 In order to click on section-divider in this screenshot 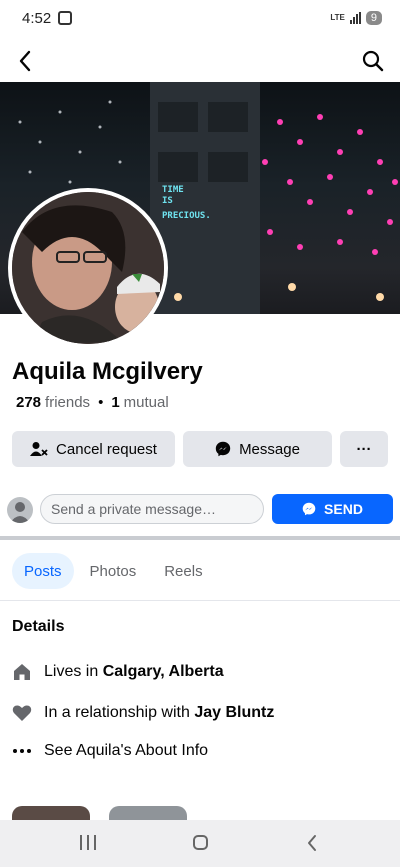, I will do `click(200, 538)`.